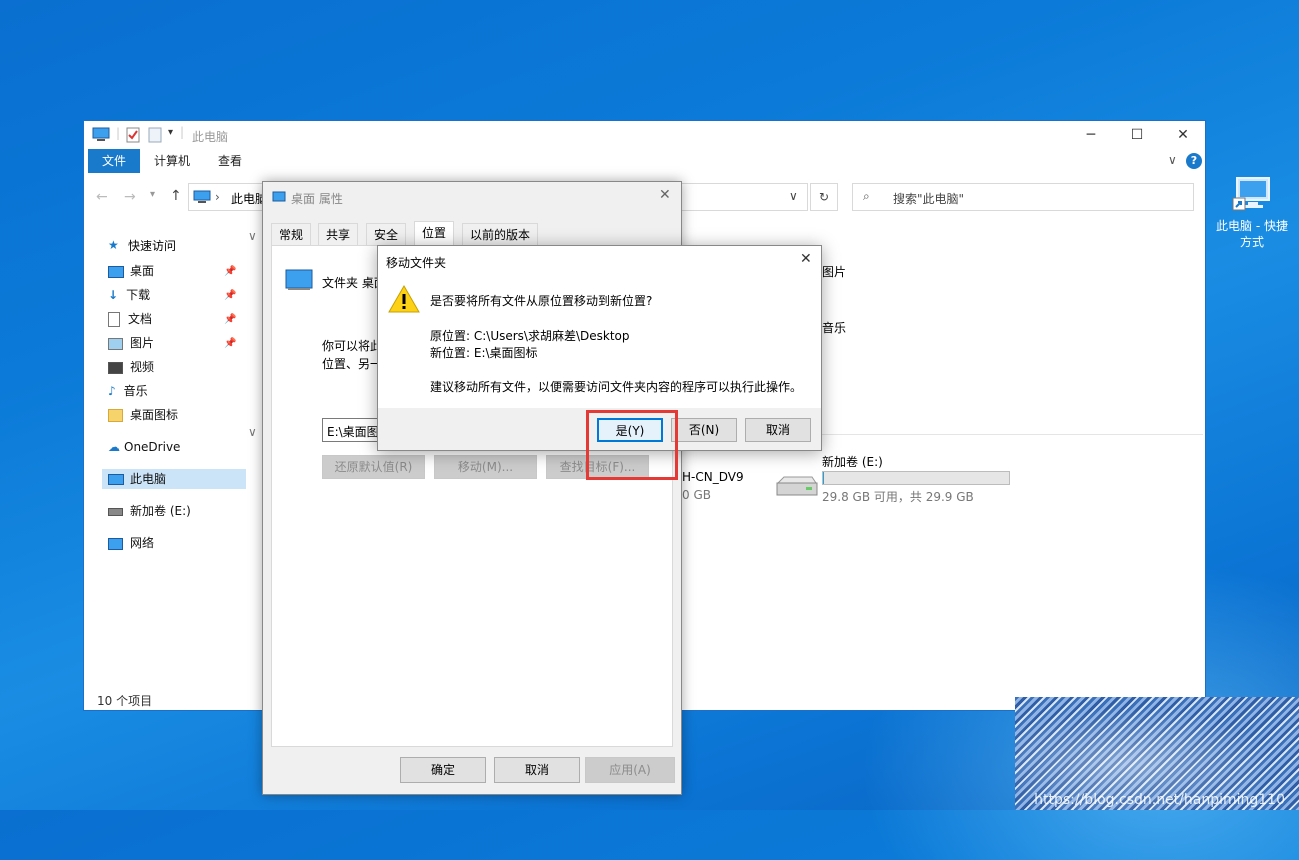 This screenshot has height=860, width=1299. I want to click on search-icon: ⌕, so click(866, 196).